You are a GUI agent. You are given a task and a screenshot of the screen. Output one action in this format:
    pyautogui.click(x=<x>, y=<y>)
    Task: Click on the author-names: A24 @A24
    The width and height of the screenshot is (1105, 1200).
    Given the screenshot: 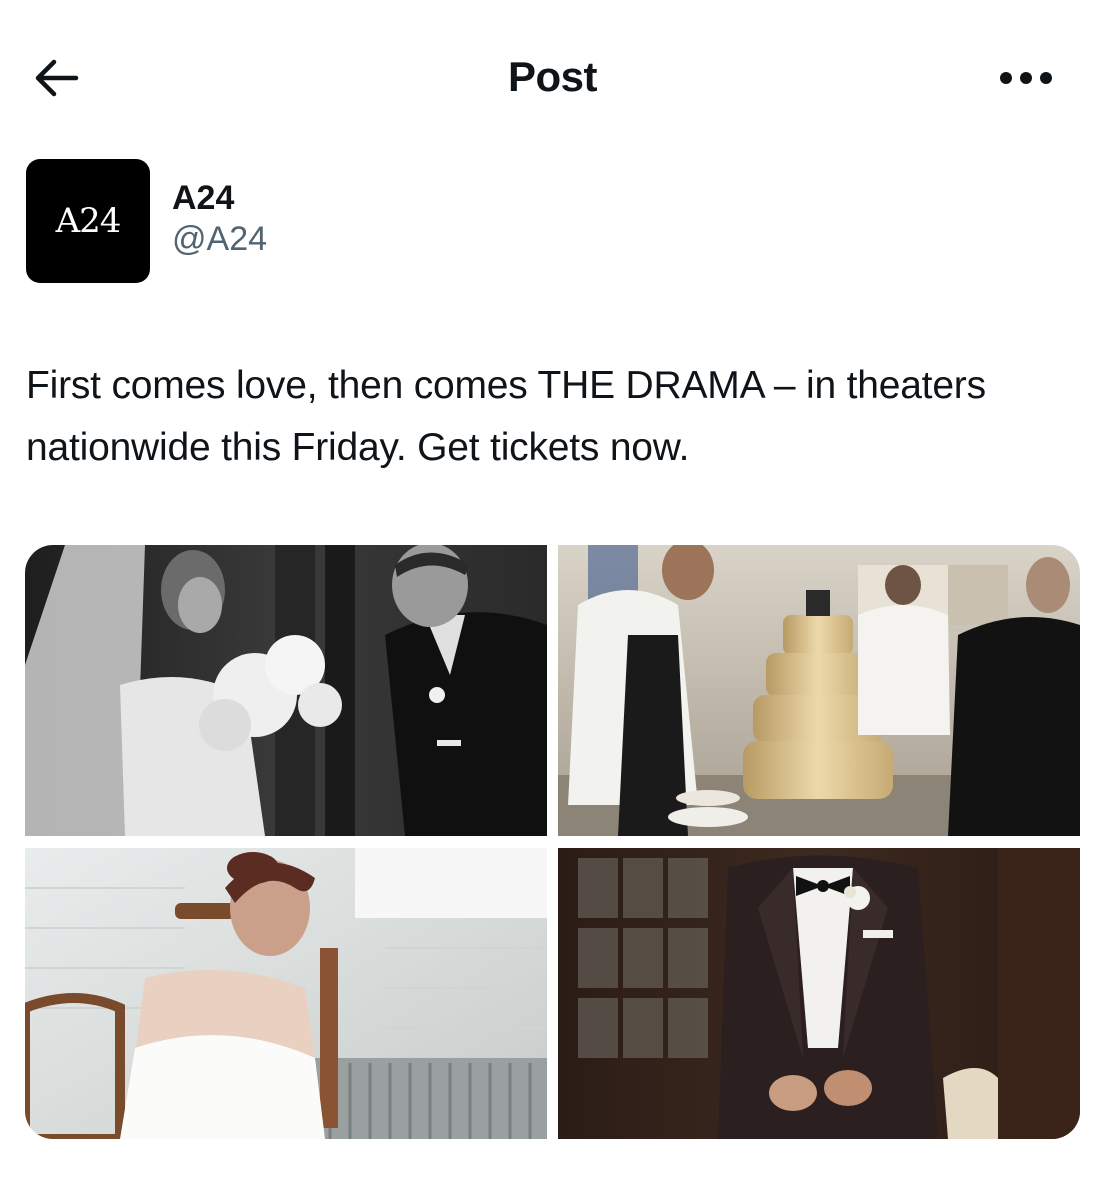 What is the action you would take?
    pyautogui.click(x=219, y=218)
    